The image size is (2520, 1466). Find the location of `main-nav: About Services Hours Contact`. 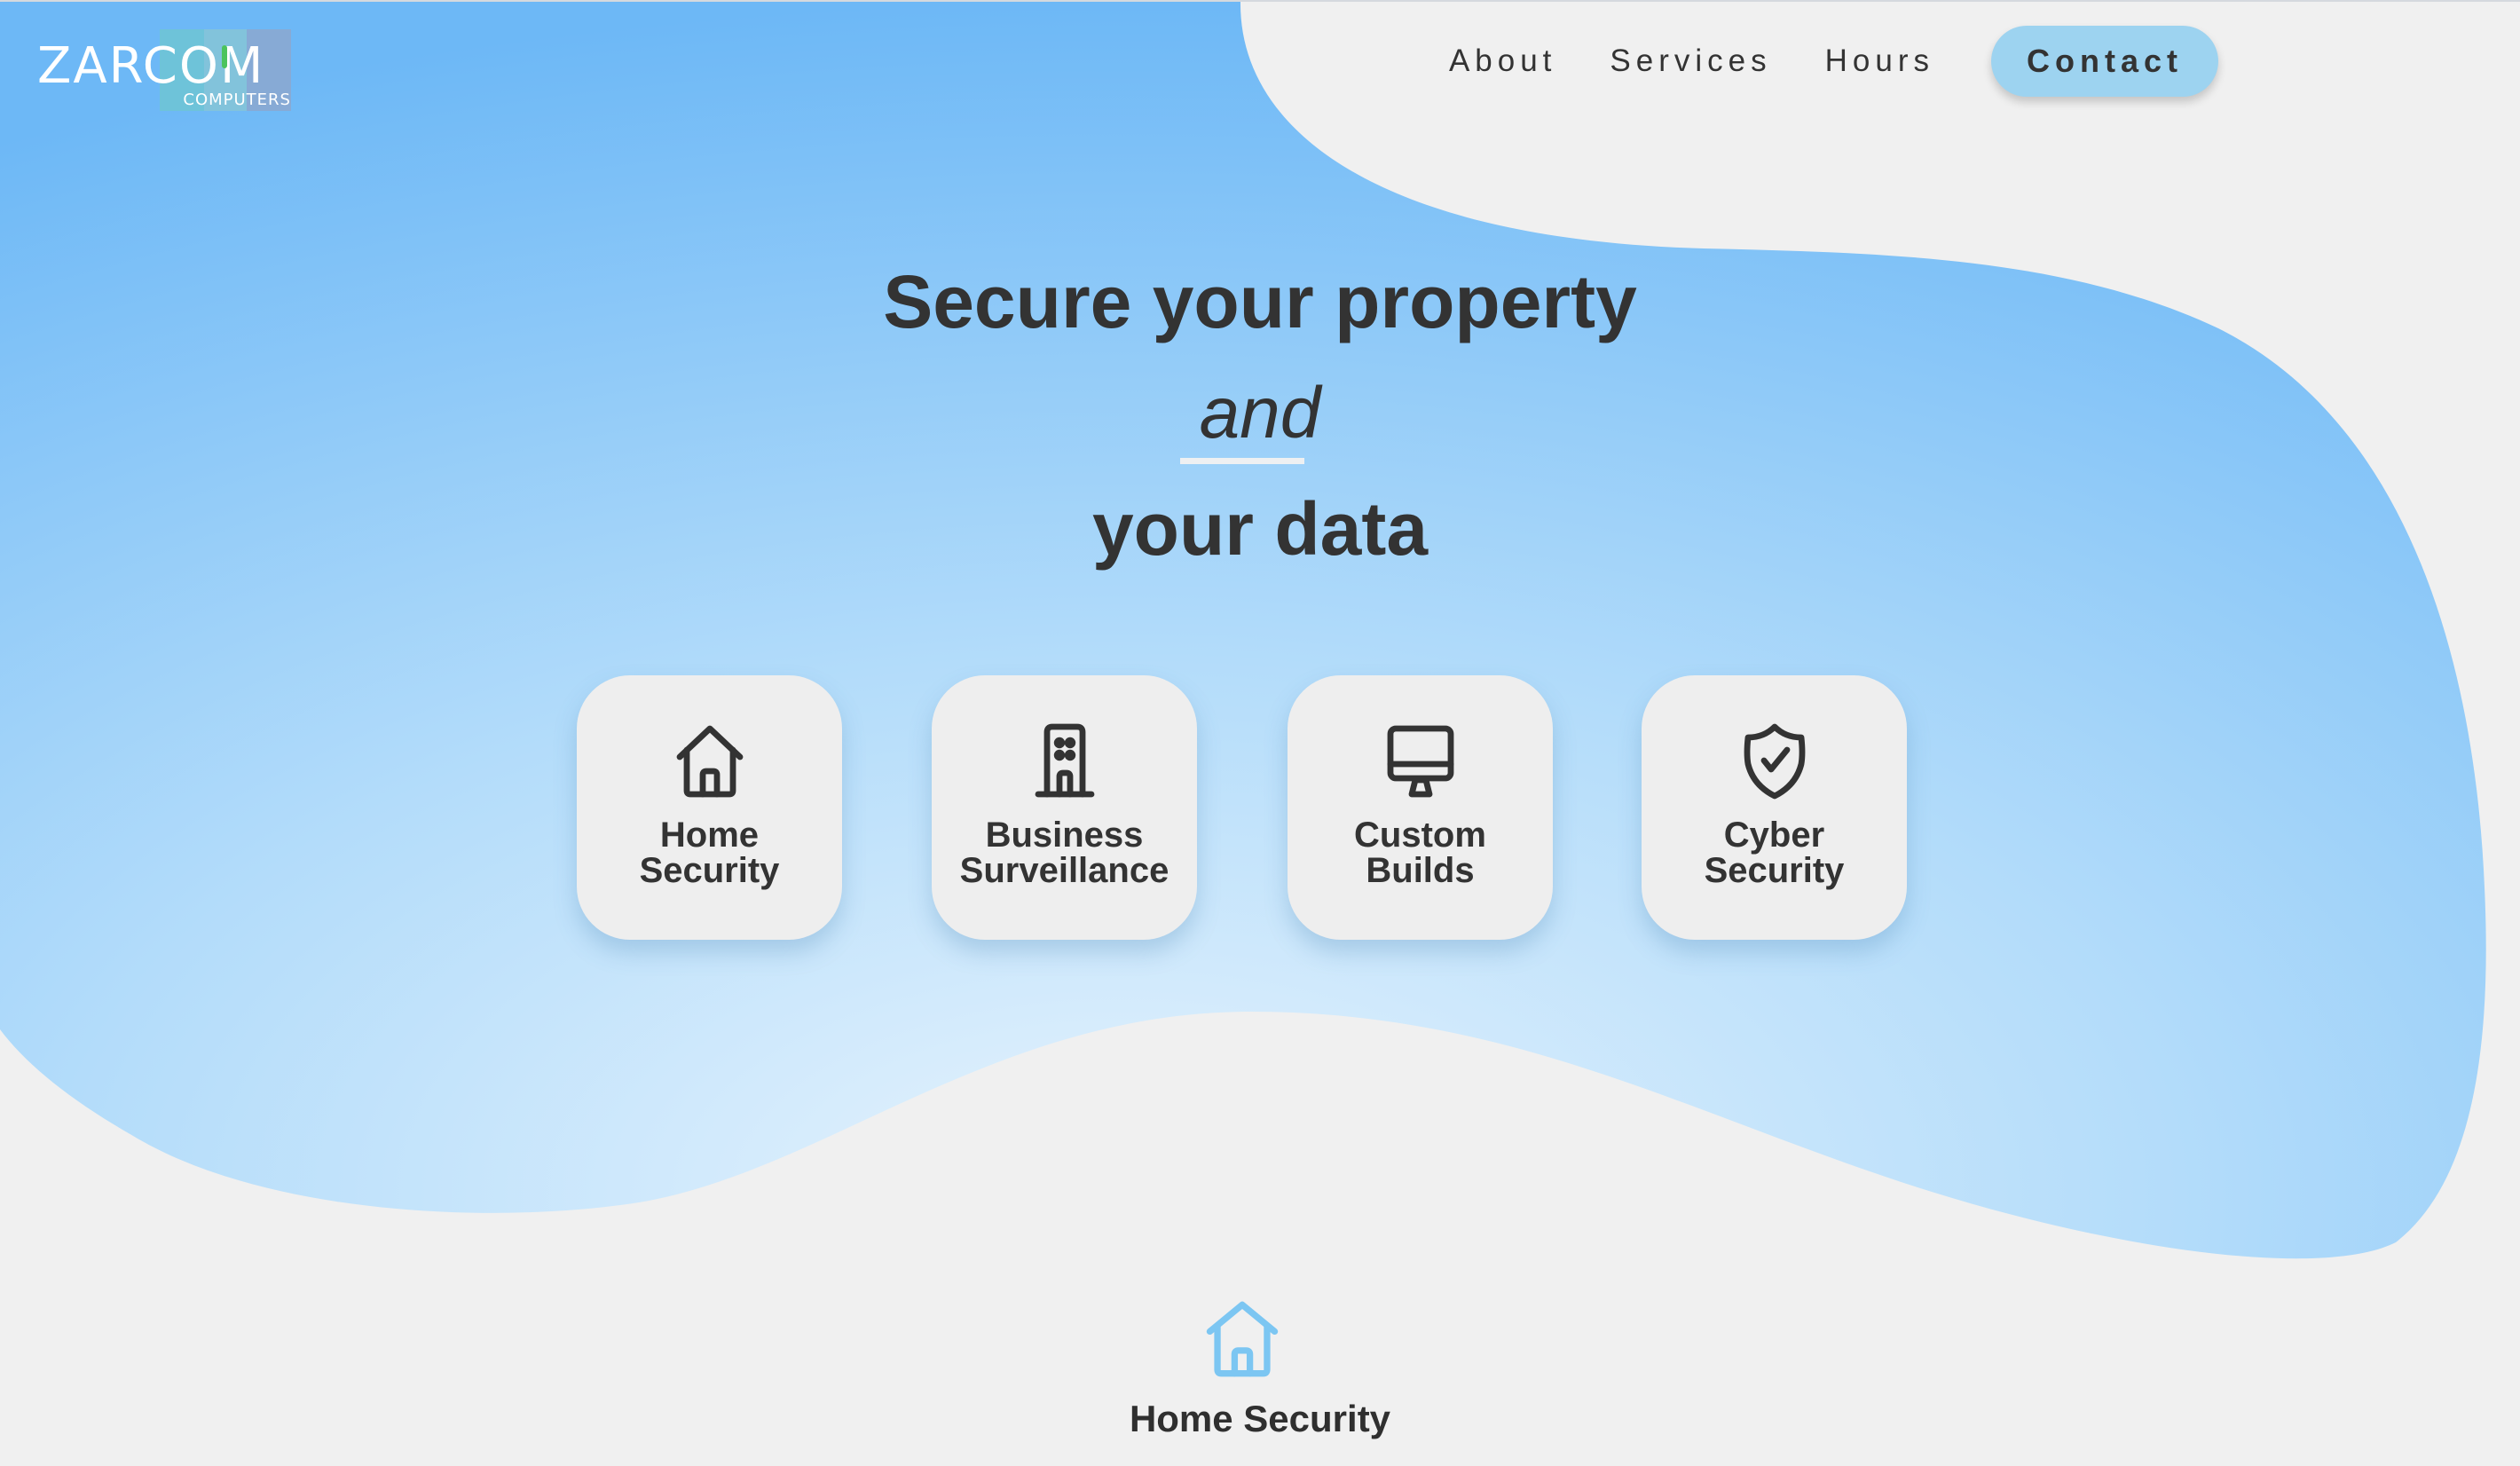

main-nav: About Services Hours Contact is located at coordinates (1833, 62).